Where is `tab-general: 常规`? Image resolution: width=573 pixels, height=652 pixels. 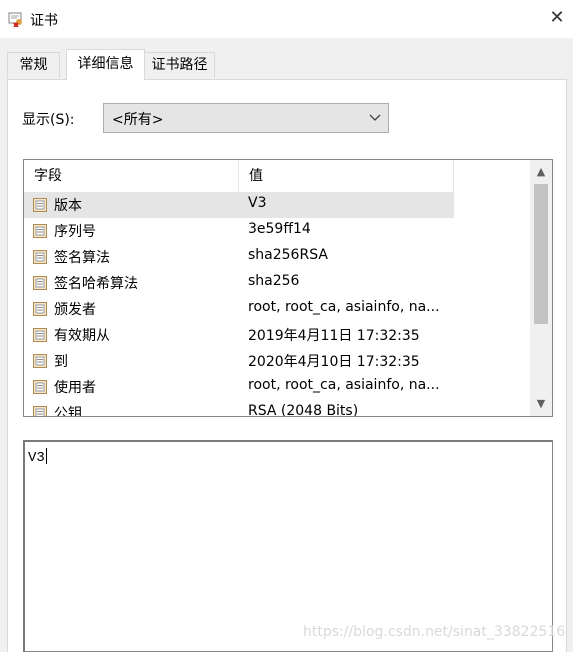 tab-general: 常规 is located at coordinates (33, 65).